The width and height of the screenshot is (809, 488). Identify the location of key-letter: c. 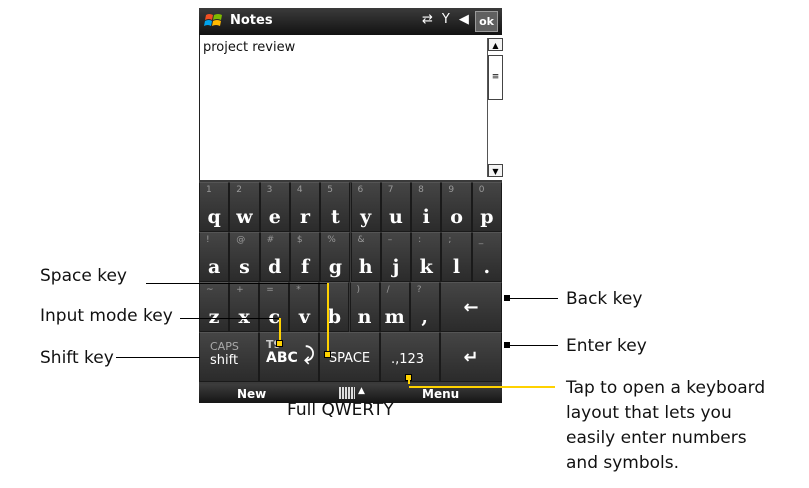
(274, 317).